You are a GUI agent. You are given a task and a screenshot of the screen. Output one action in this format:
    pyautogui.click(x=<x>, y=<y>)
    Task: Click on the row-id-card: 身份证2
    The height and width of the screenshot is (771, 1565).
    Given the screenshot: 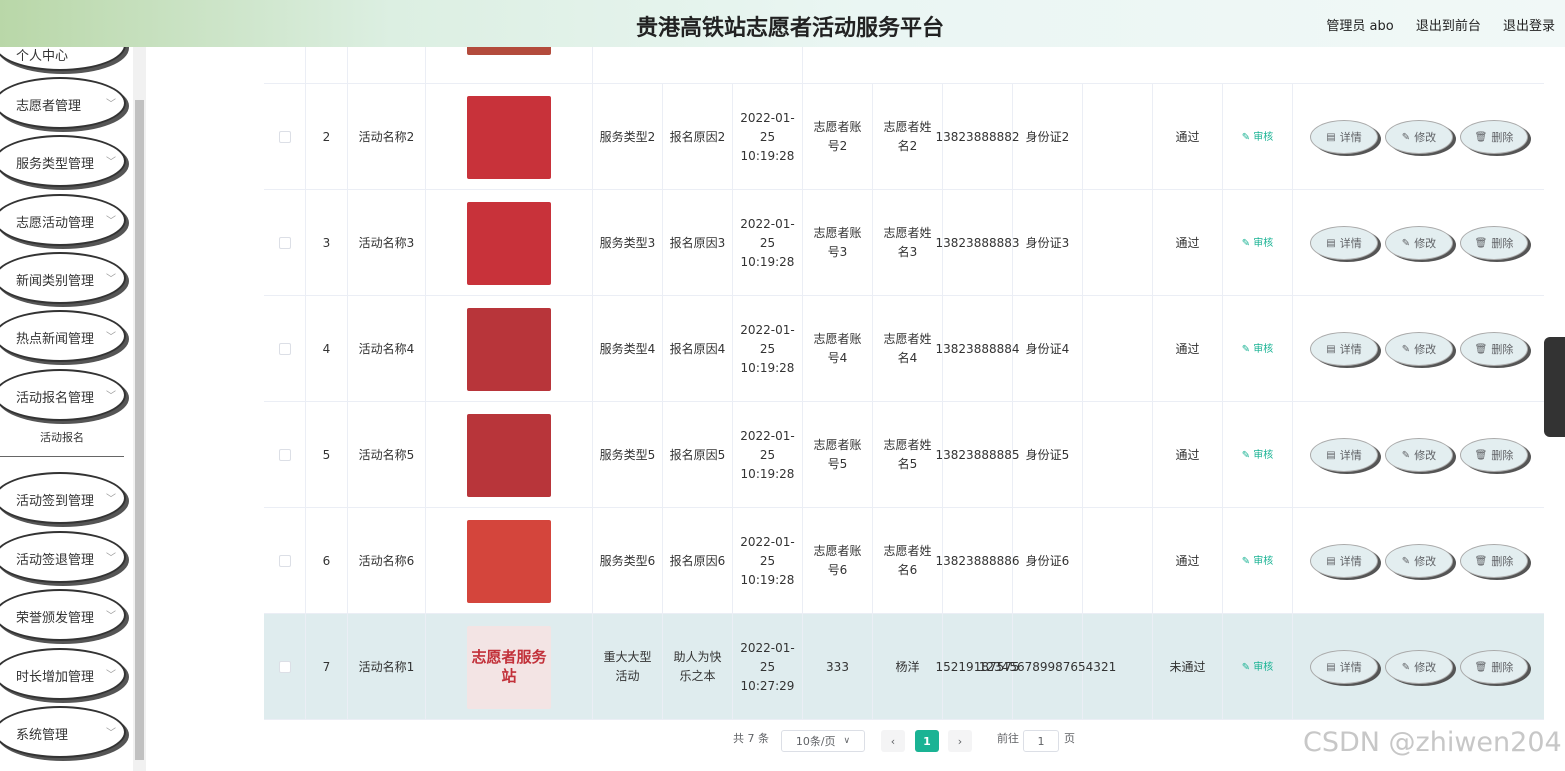 What is the action you would take?
    pyautogui.click(x=1047, y=136)
    